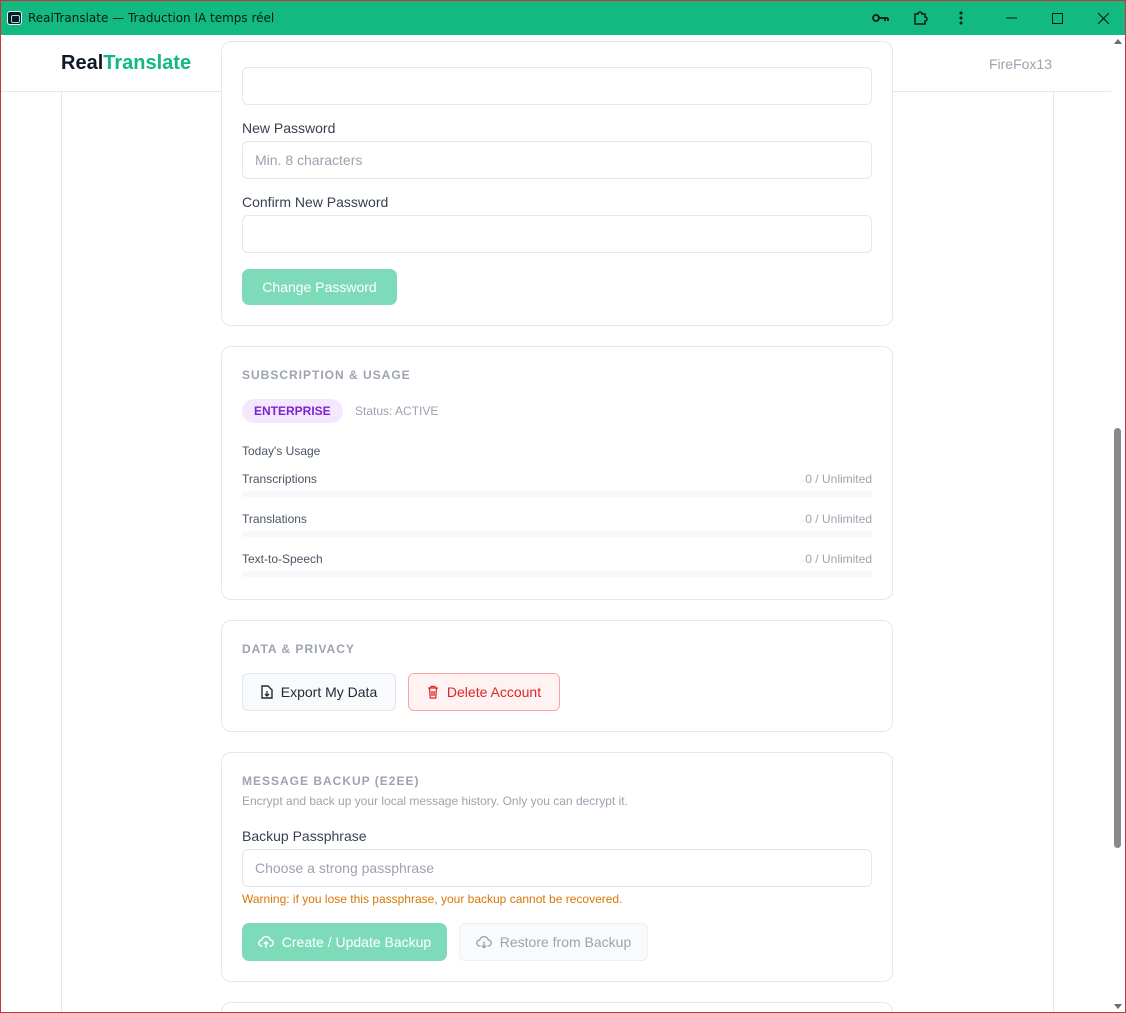  What do you see at coordinates (292, 411) in the screenshot?
I see `plan-badge: ENTERPRISE` at bounding box center [292, 411].